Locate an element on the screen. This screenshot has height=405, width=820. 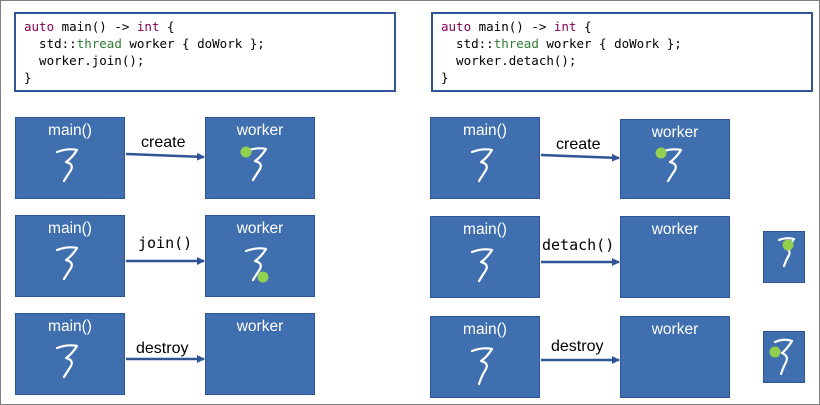
arrow-create-right is located at coordinates (580, 157).